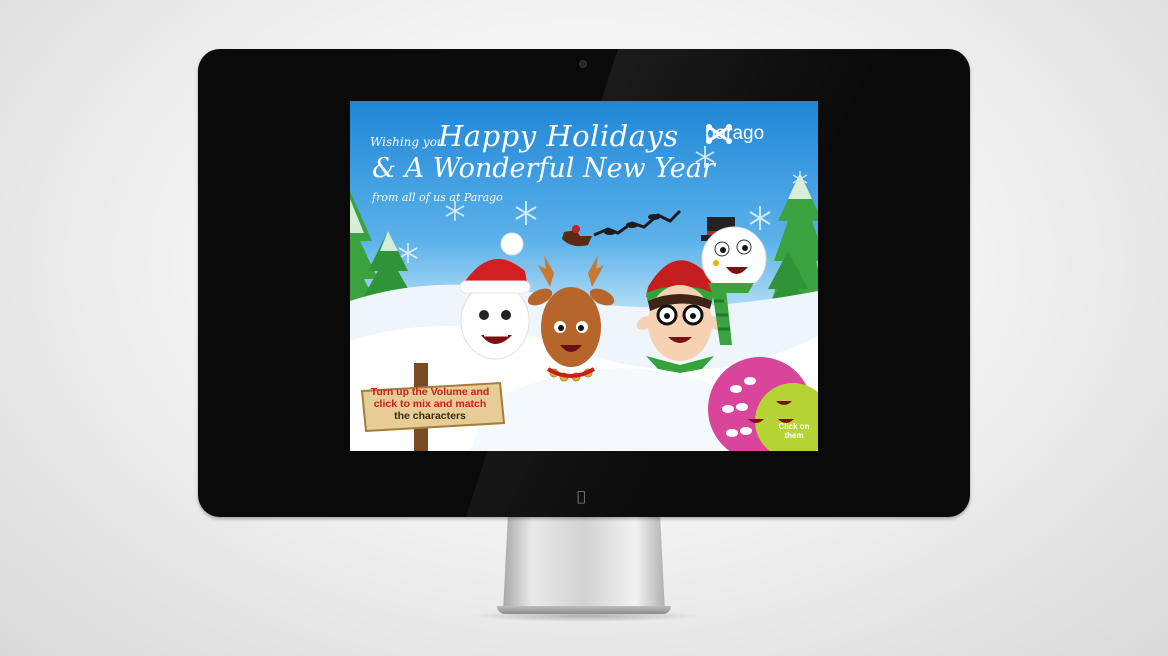 The image size is (1168, 656). I want to click on sign-line-2: click to mix and match, so click(430, 404).